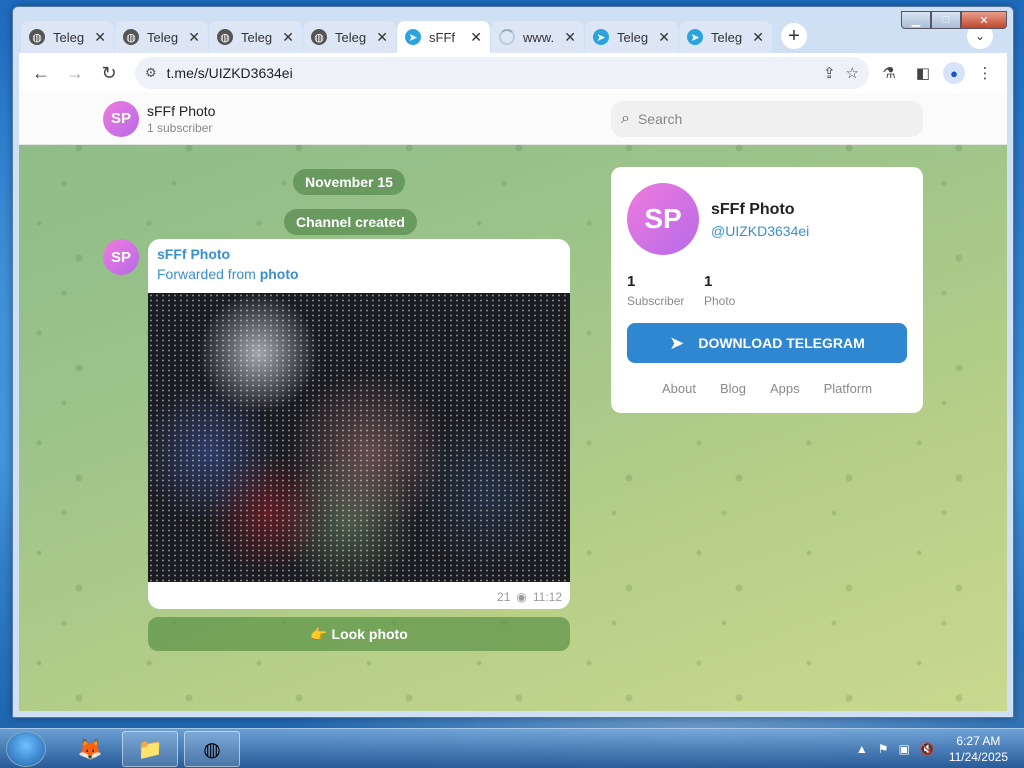 This screenshot has width=1024, height=768. I want to click on labs-icon: ⚗, so click(889, 73).